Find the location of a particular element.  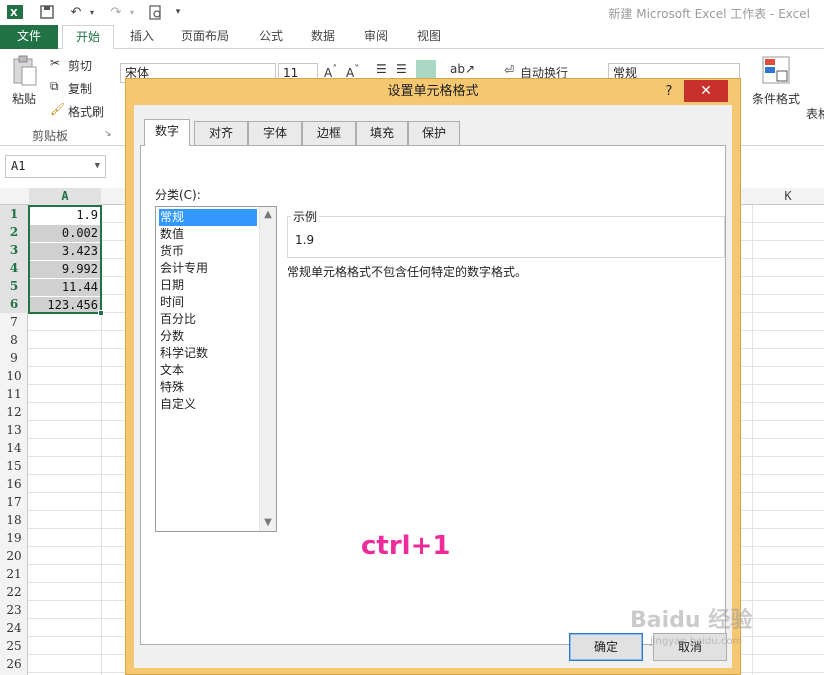

row-header-17: 17 is located at coordinates (14, 502).